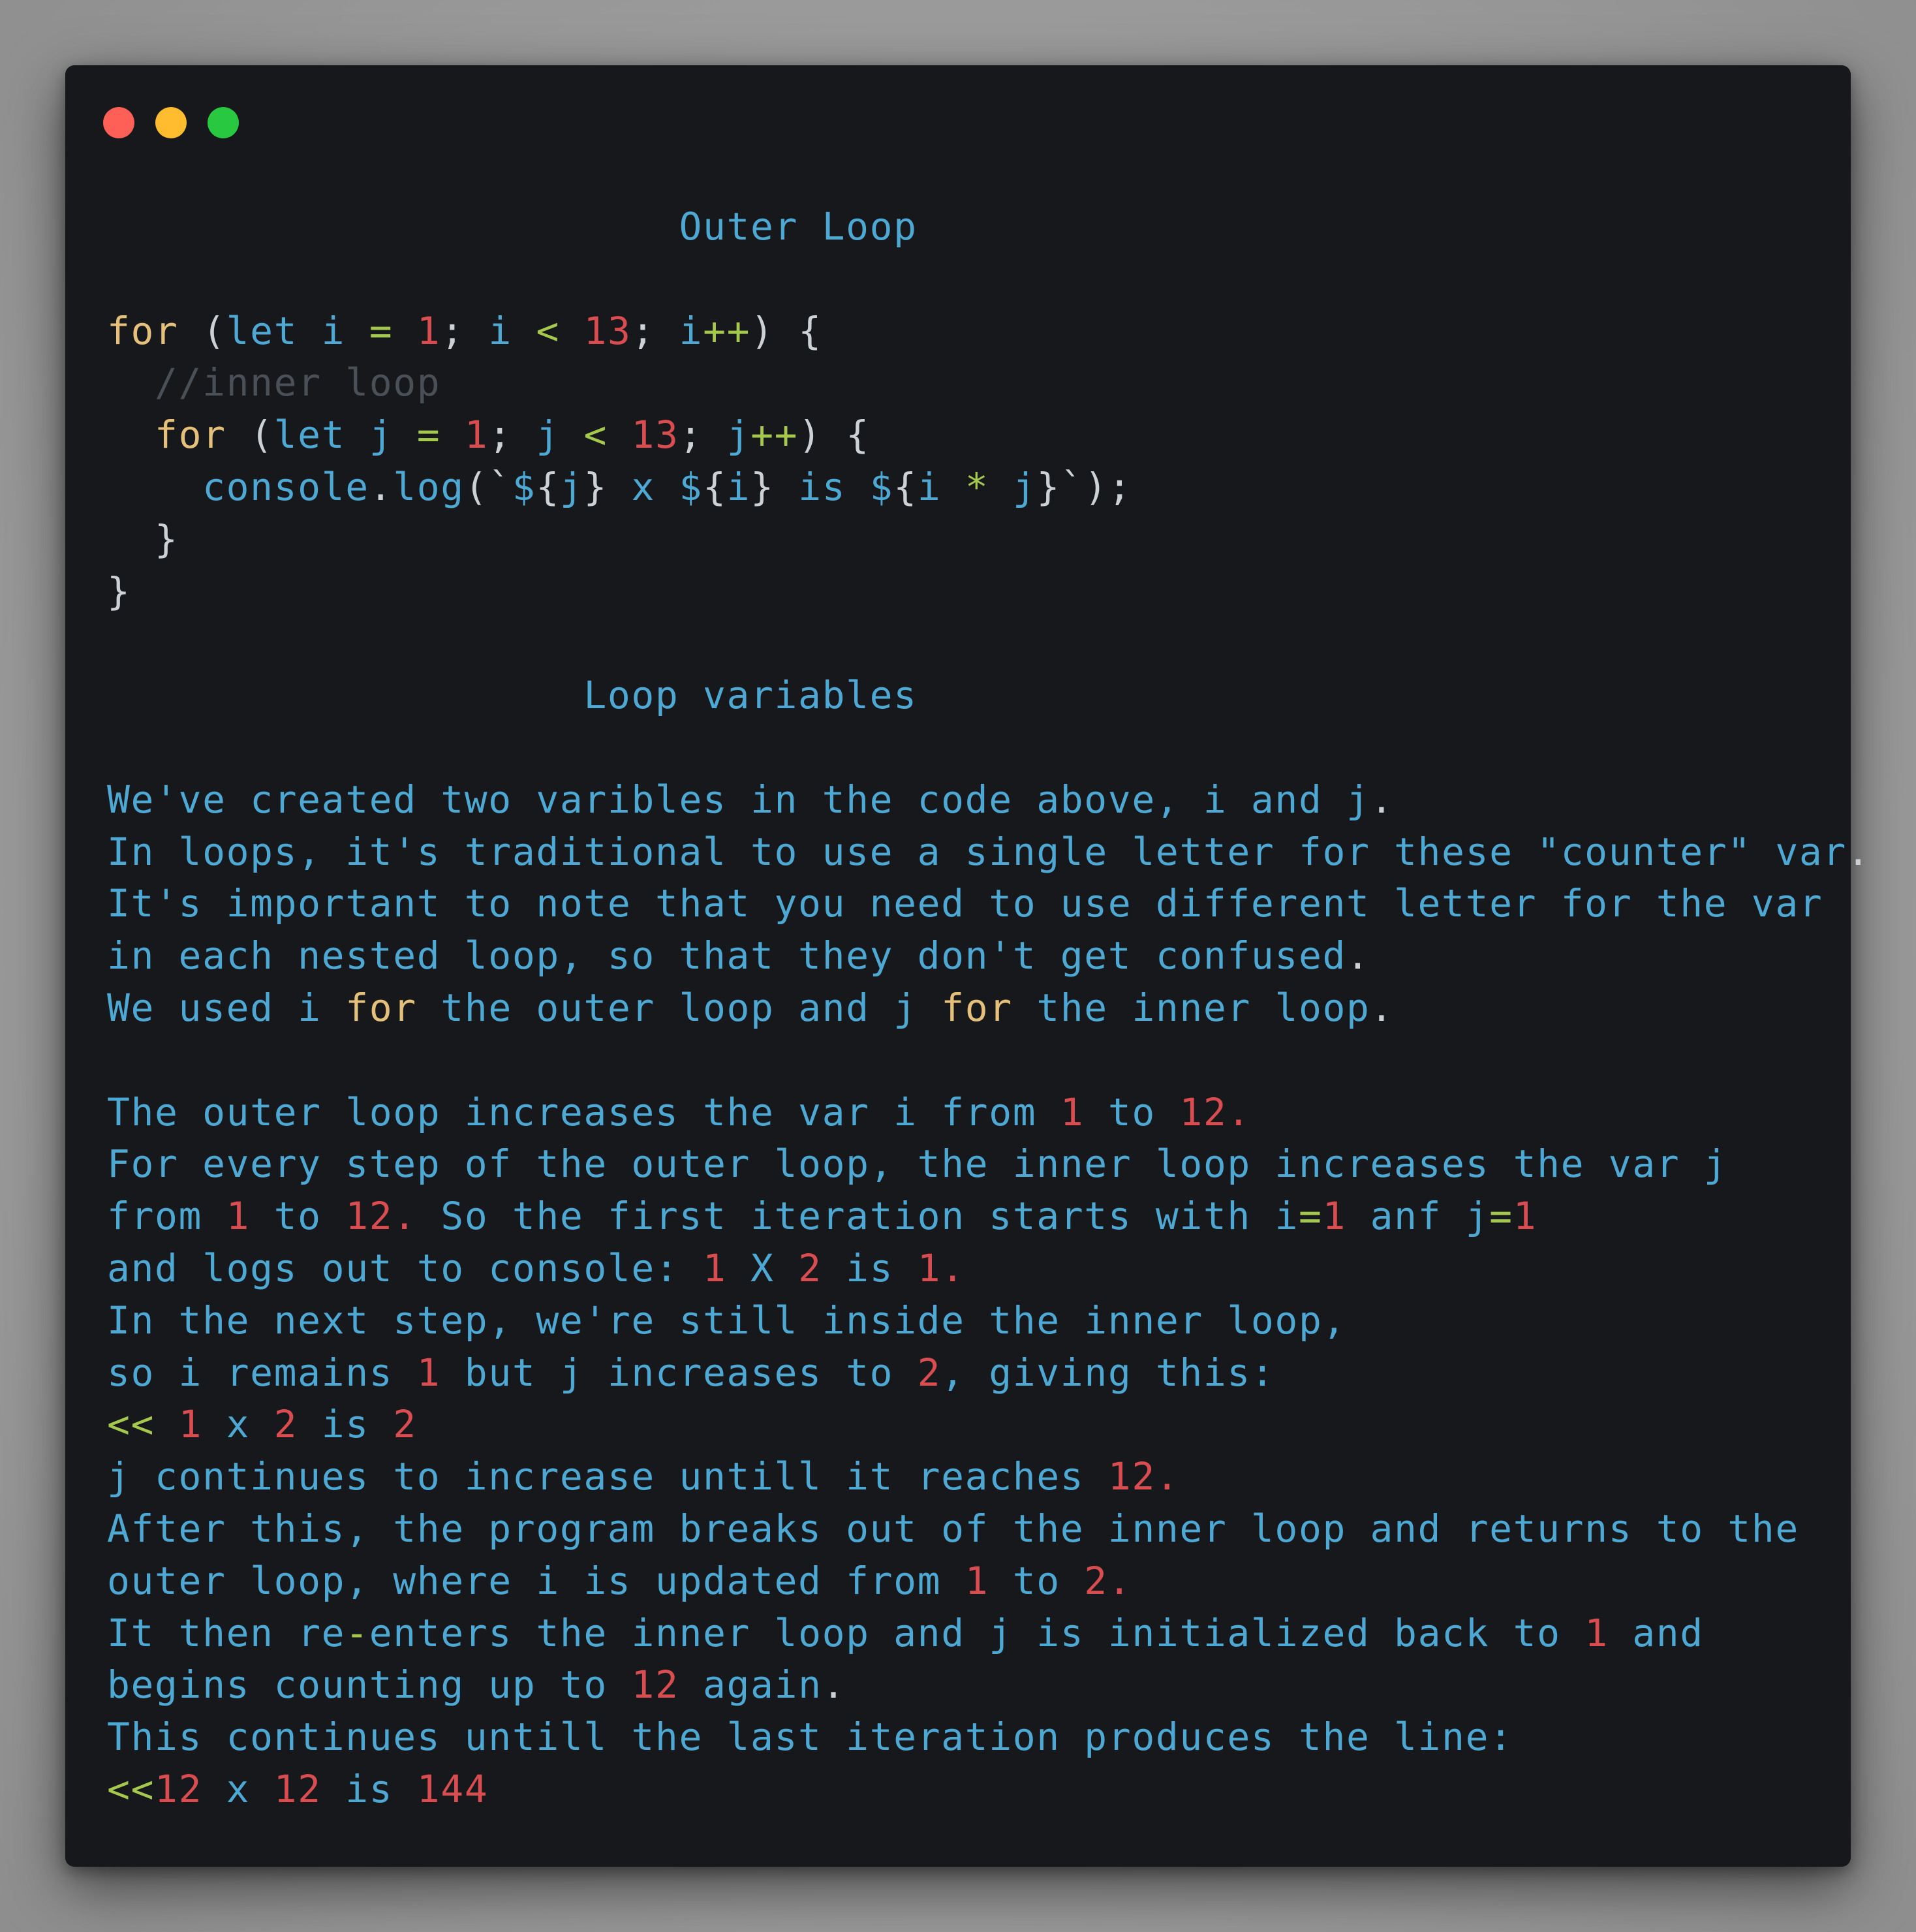  What do you see at coordinates (988, 383) in the screenshot?
I see `code-line: //inner loop` at bounding box center [988, 383].